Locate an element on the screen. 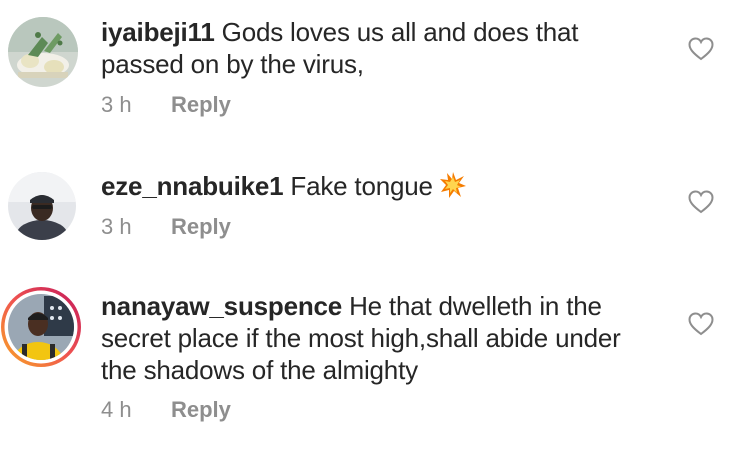 Image resolution: width=731 pixels, height=465 pixels. comment-text: eze_nnabuike1 Fake tongue is located at coordinates (381, 188).